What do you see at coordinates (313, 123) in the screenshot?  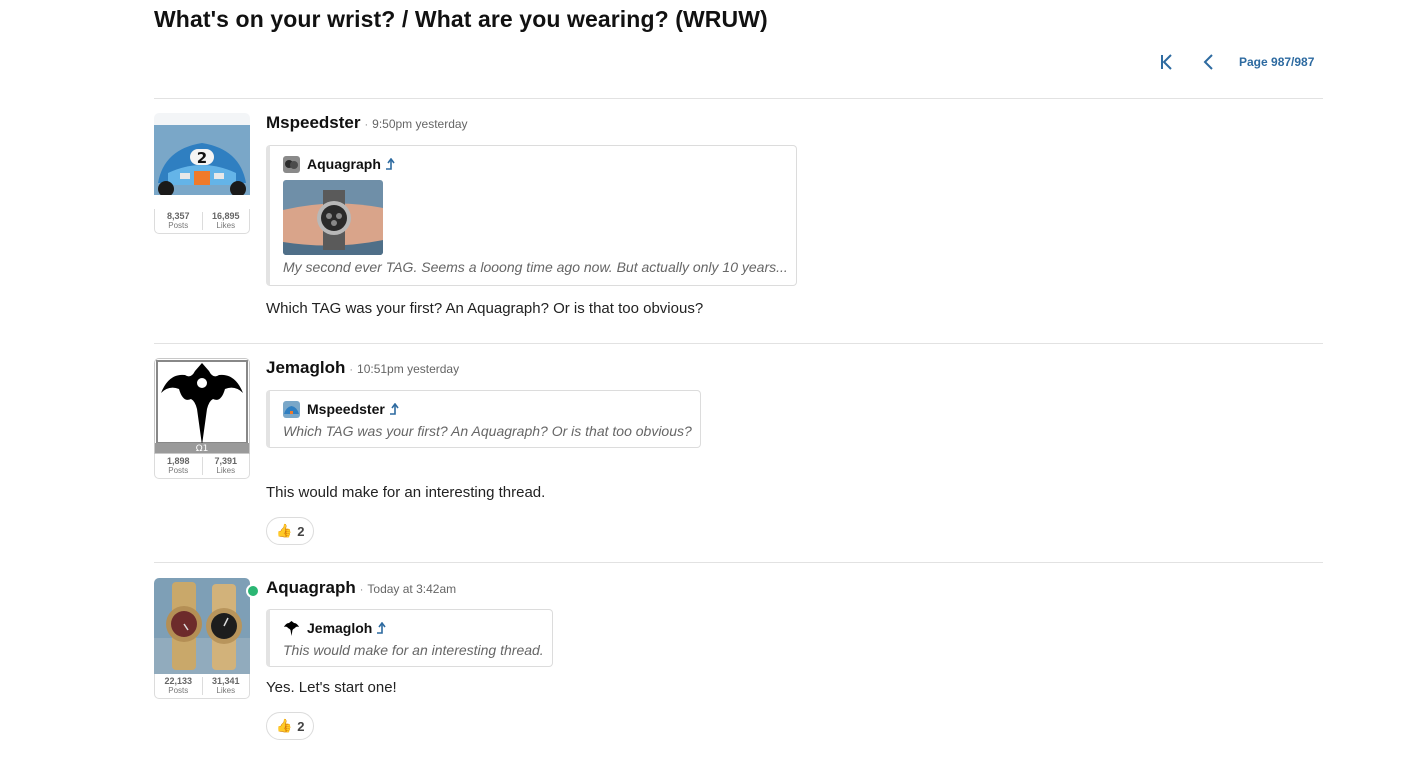 I see `post-author: Mspeedster` at bounding box center [313, 123].